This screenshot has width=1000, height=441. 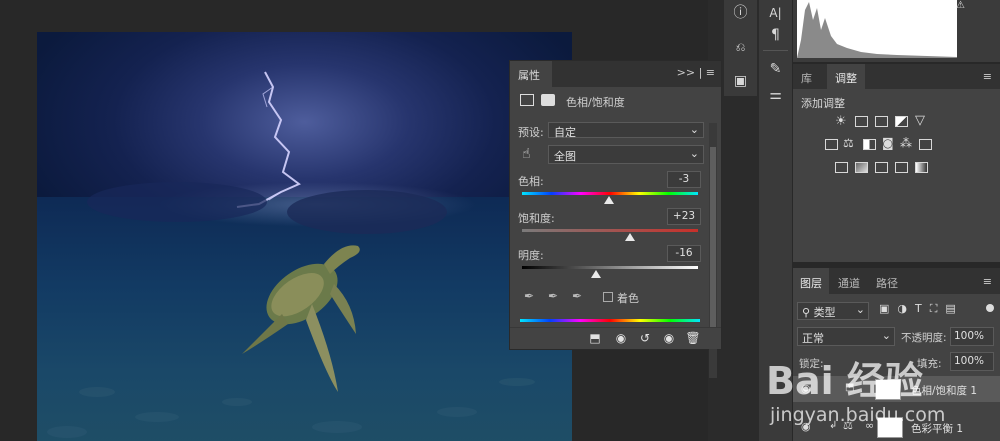 I want to click on black-white-icon, so click(x=869, y=144).